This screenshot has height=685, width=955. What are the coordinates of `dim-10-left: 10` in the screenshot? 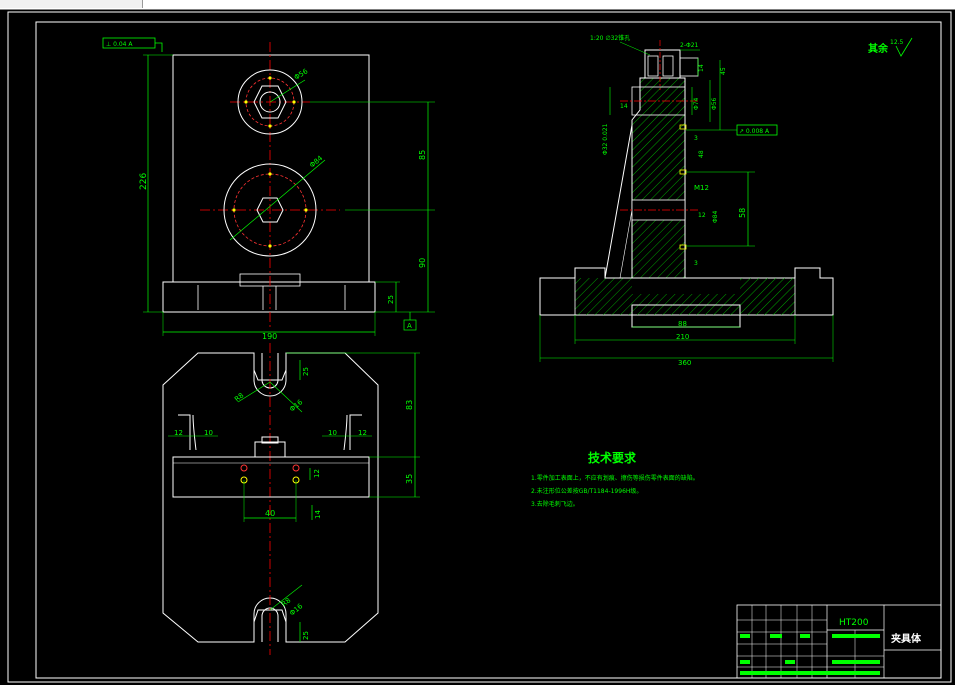 It's located at (208, 433).